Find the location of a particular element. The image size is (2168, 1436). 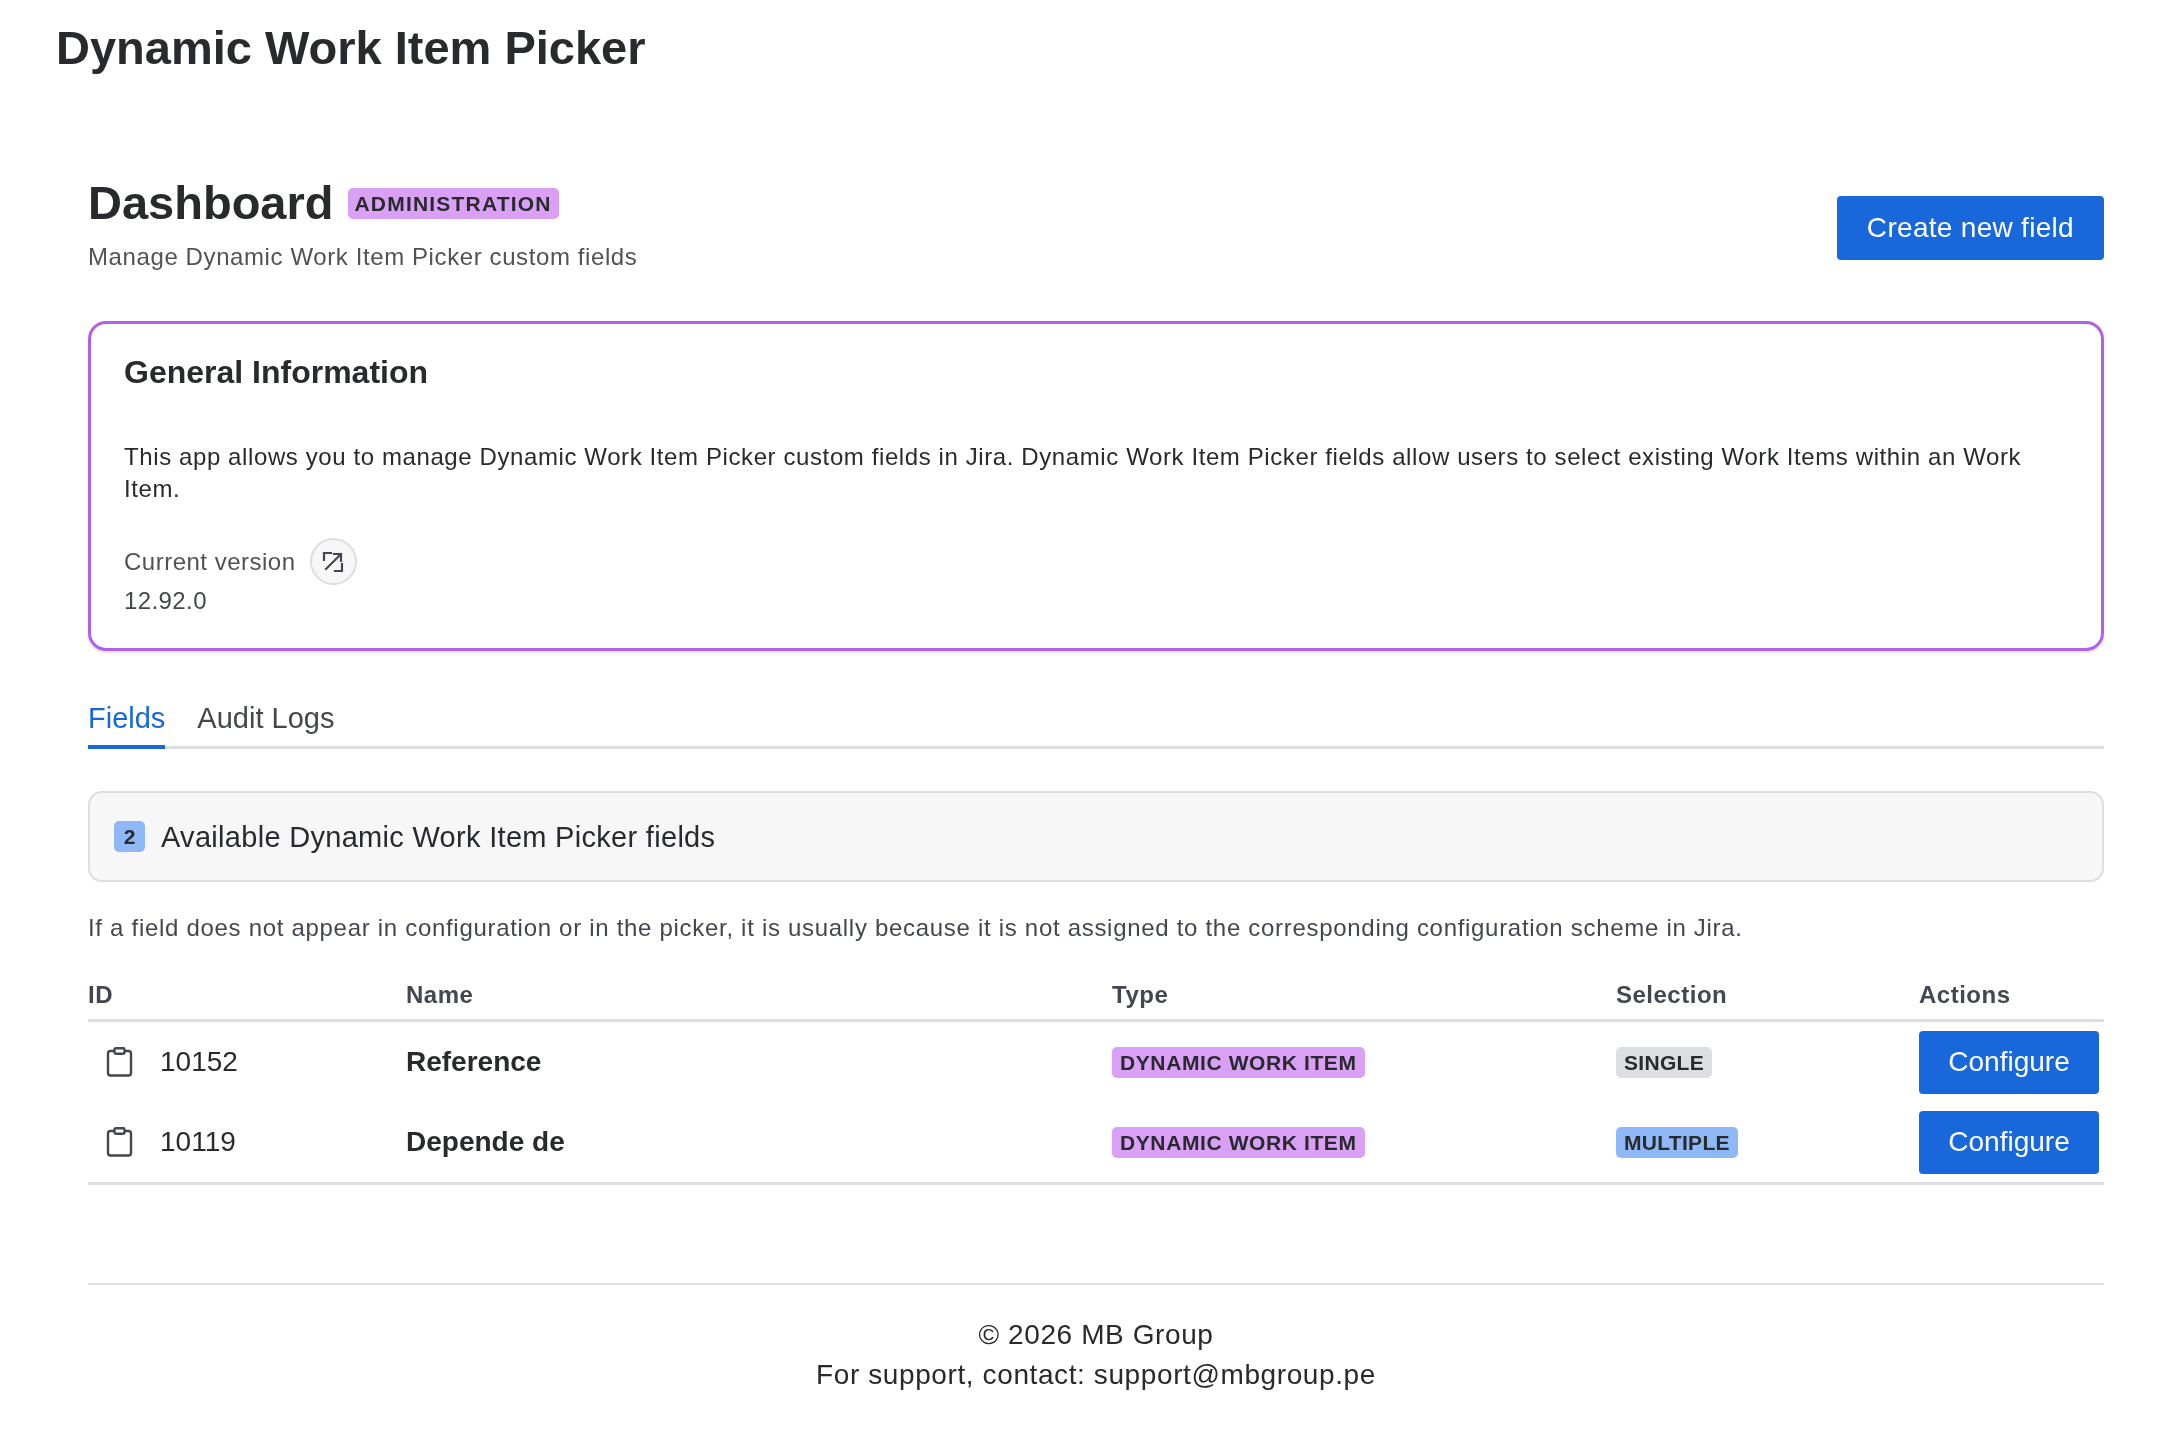

create-field-button: Create new field is located at coordinates (1970, 228).